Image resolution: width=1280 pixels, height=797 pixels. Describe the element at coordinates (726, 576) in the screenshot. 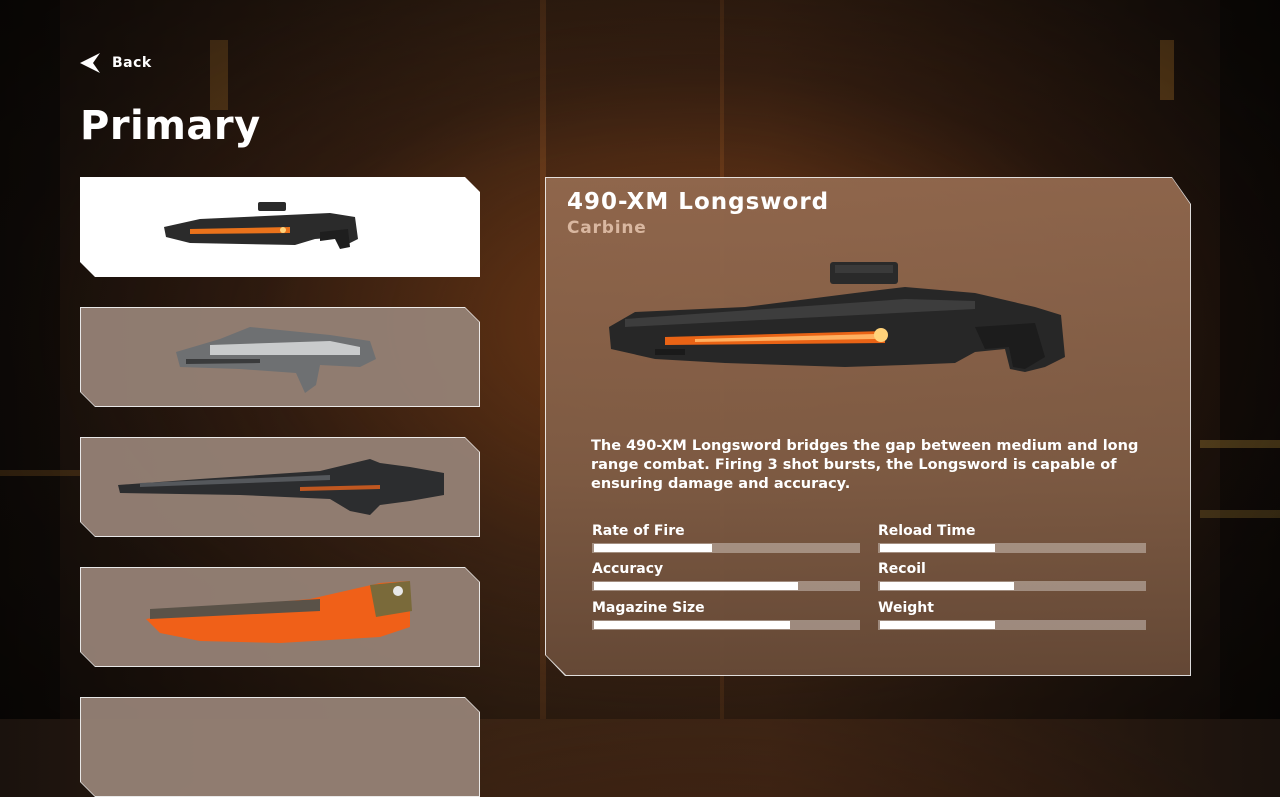

I see `stat-accuracy: Accuracy` at that location.